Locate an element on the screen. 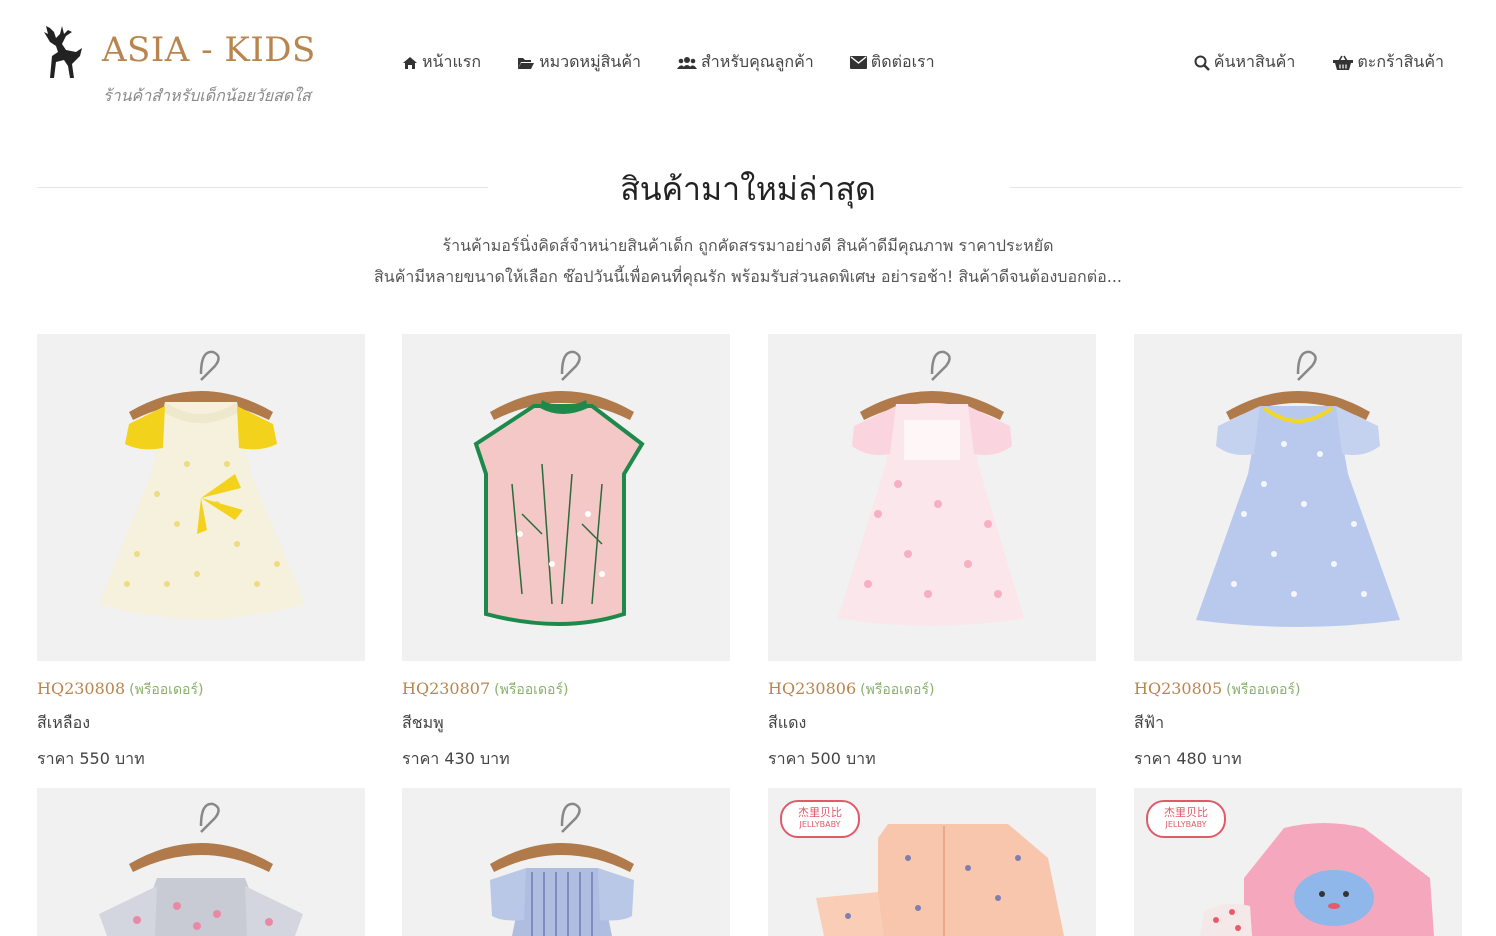 This screenshot has width=1496, height=936. nav-home: หน้าแรก is located at coordinates (441, 62).